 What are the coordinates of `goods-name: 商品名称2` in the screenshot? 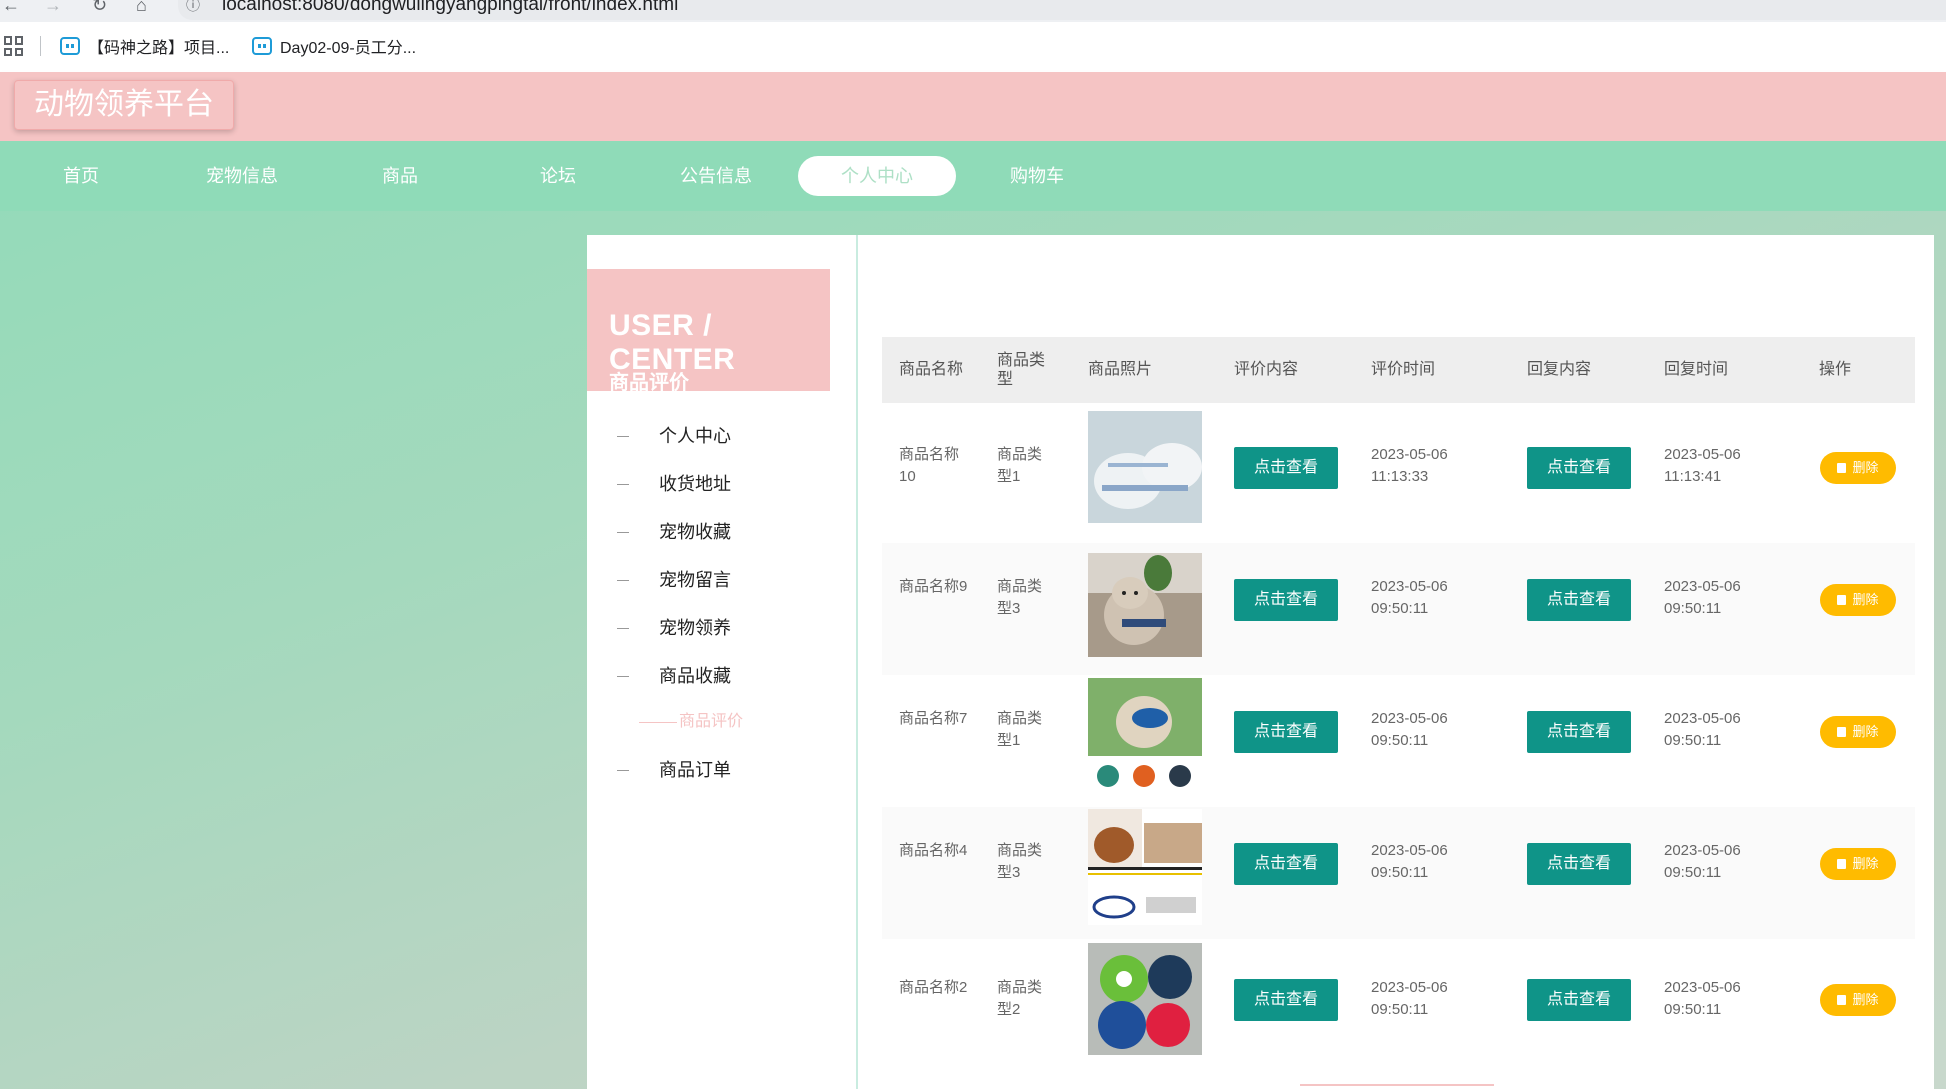 It's located at (933, 987).